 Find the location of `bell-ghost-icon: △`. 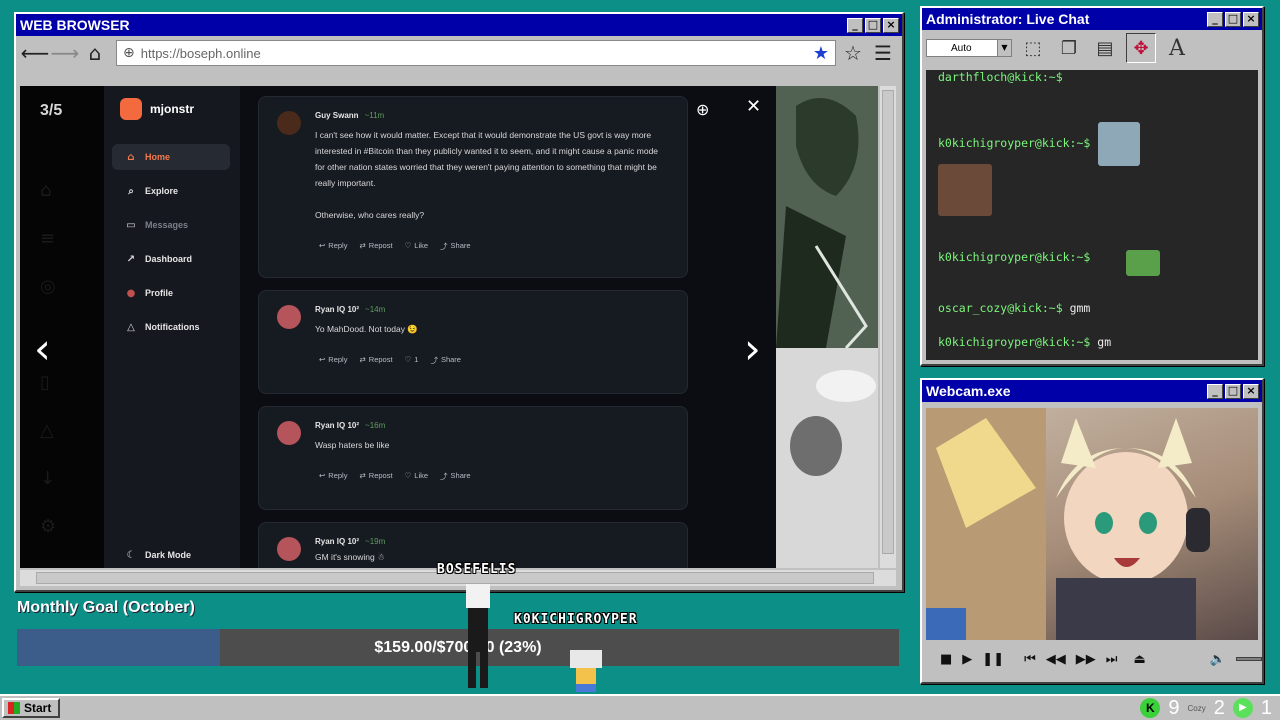

bell-ghost-icon: △ is located at coordinates (47, 430).